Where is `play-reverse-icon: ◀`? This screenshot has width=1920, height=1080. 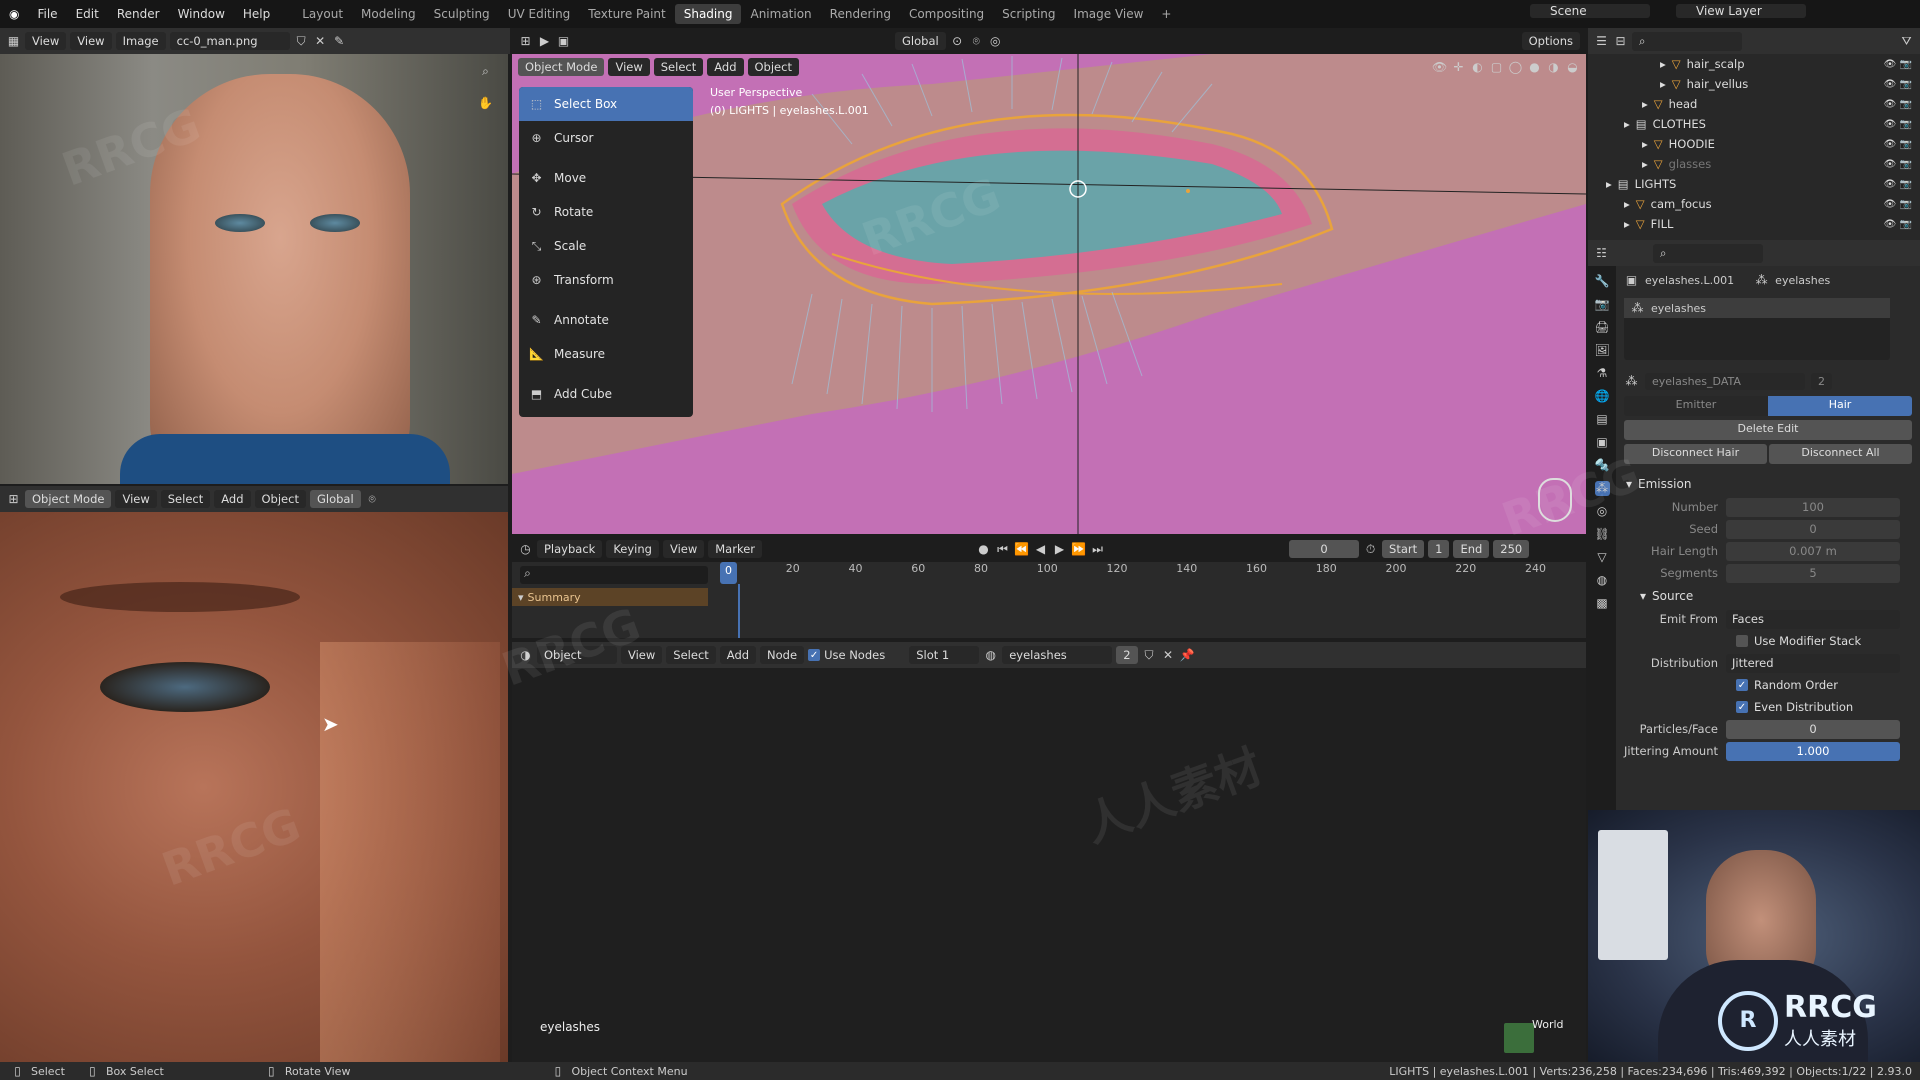
play-reverse-icon: ◀ is located at coordinates (1040, 549).